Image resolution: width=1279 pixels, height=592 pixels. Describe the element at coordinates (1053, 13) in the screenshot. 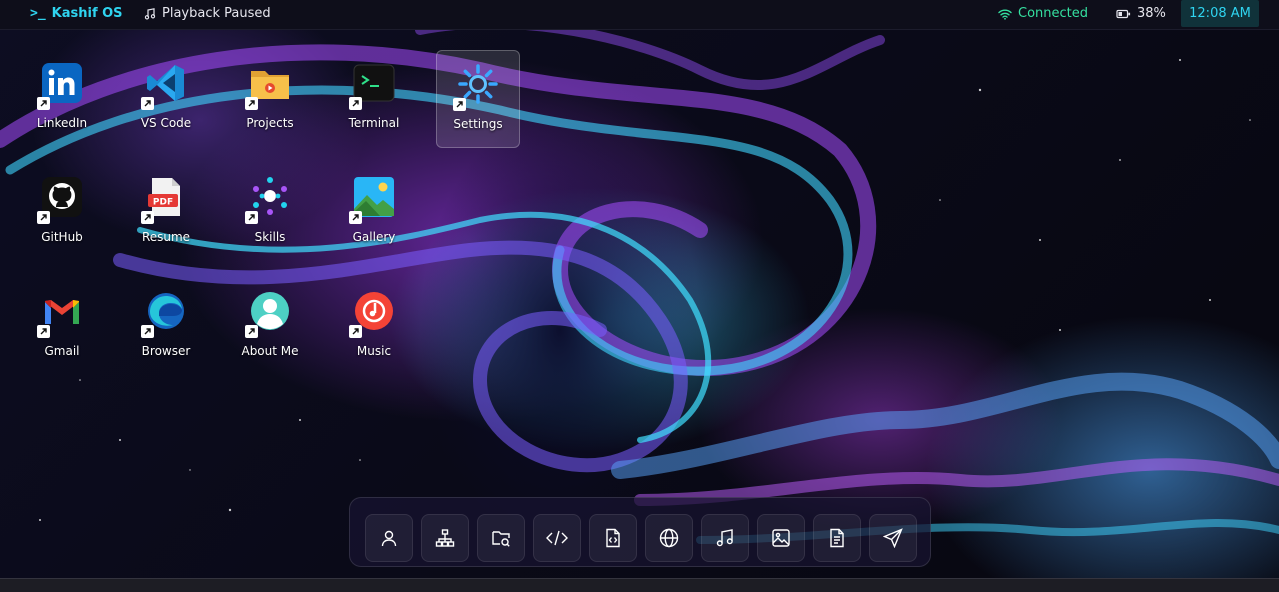

I see `connection-label: Connected` at that location.